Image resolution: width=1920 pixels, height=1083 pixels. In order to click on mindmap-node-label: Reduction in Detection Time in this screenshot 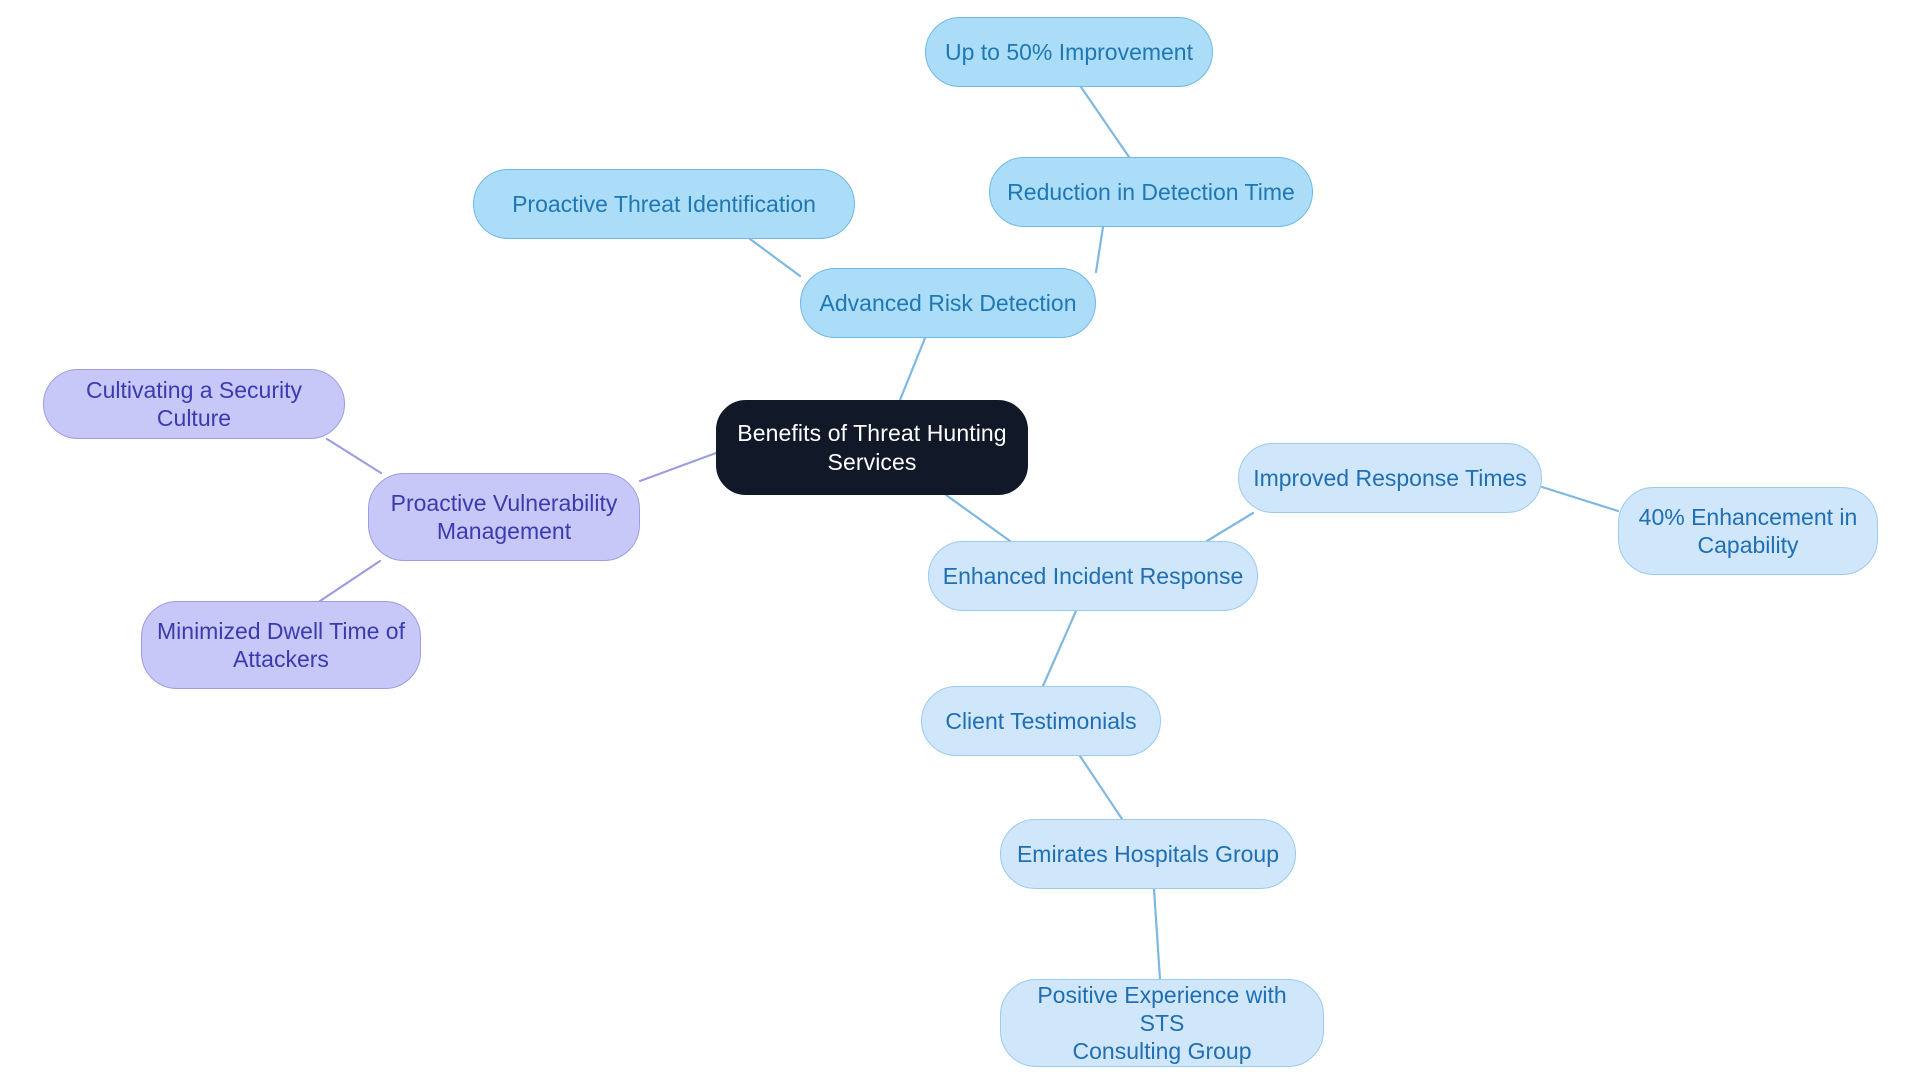, I will do `click(1151, 191)`.